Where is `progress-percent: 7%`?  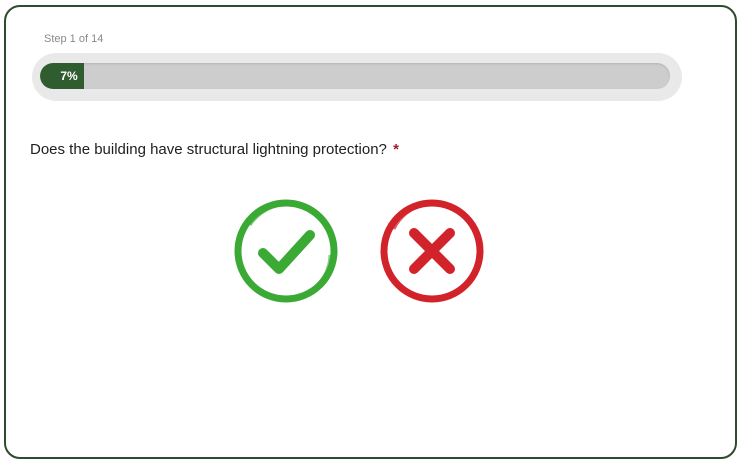 progress-percent: 7% is located at coordinates (69, 76).